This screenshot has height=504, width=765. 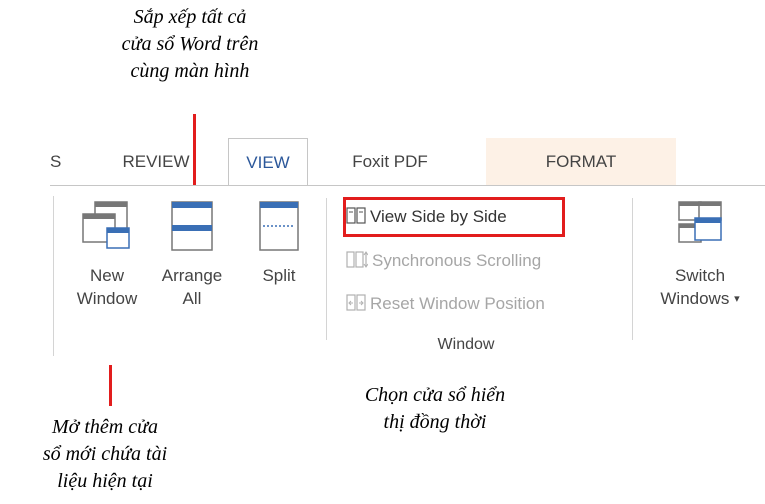 I want to click on tab-foxit-pdf: Foxit PDF, so click(x=390, y=161).